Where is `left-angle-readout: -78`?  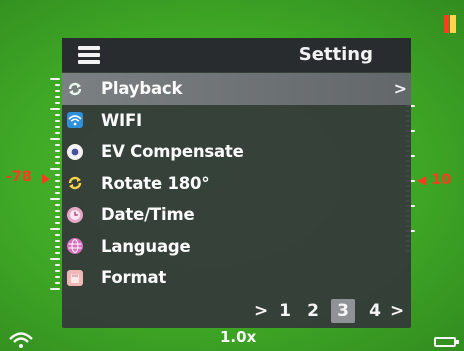 left-angle-readout: -78 is located at coordinates (19, 177).